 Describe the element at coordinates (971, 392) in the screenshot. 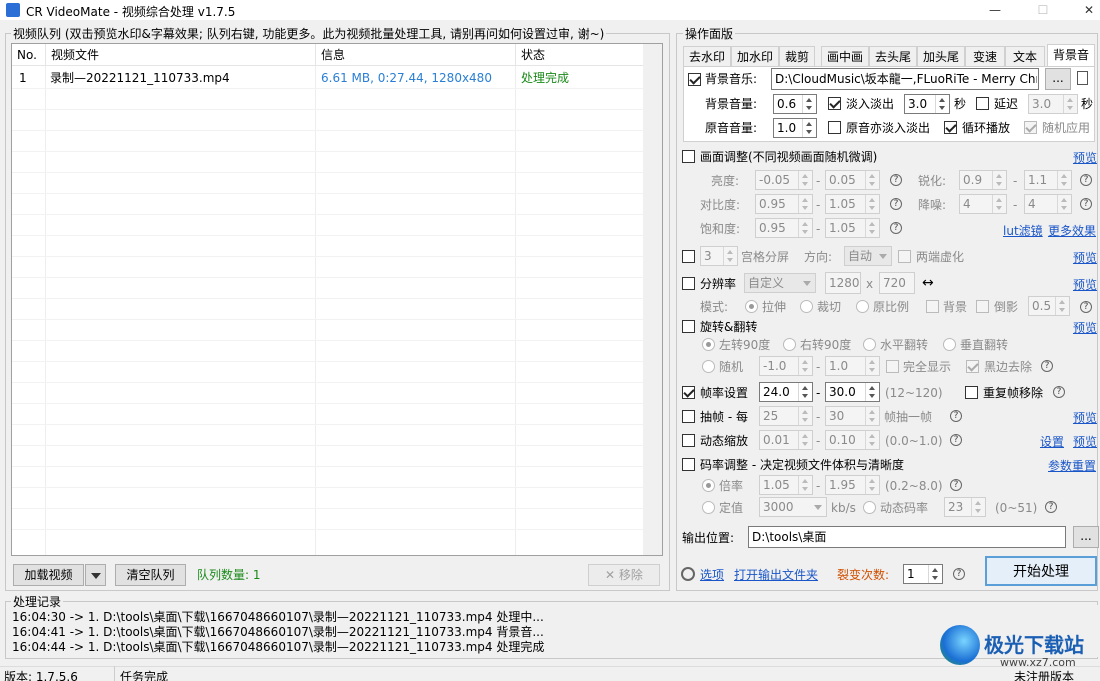

I see `dedup-checkbox` at that location.